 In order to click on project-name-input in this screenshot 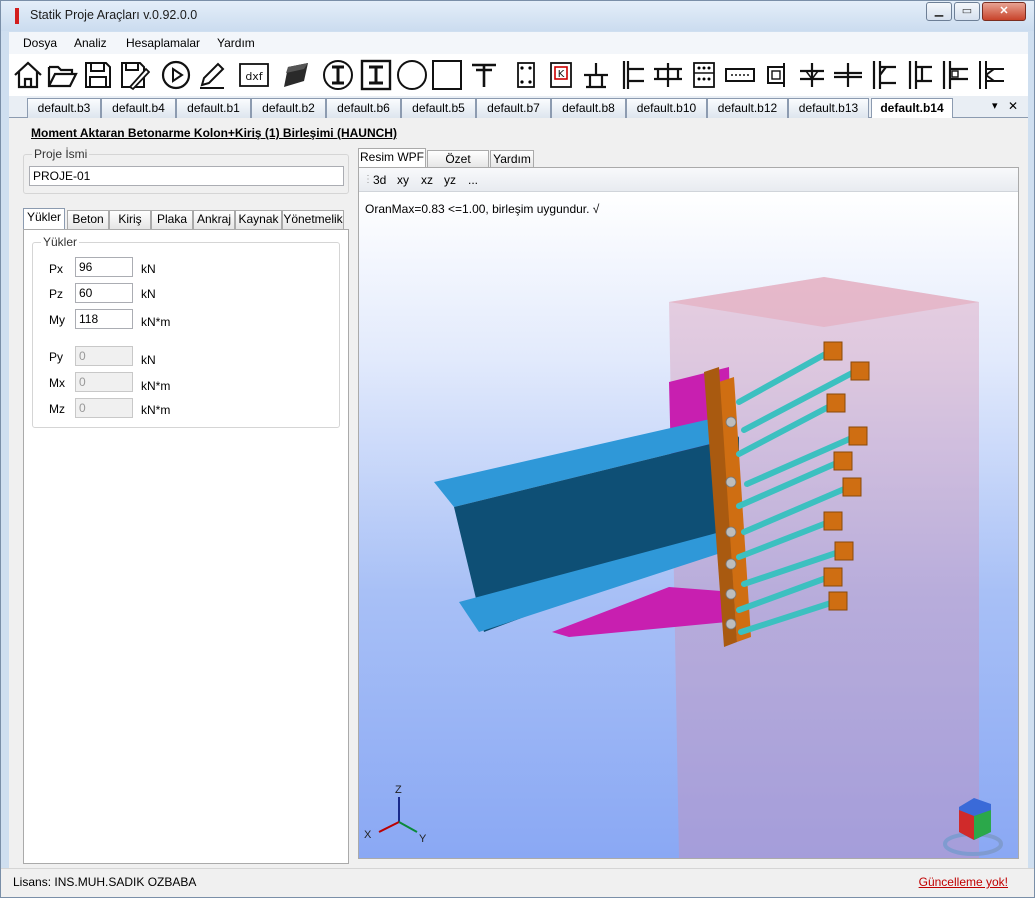, I will do `click(186, 176)`.